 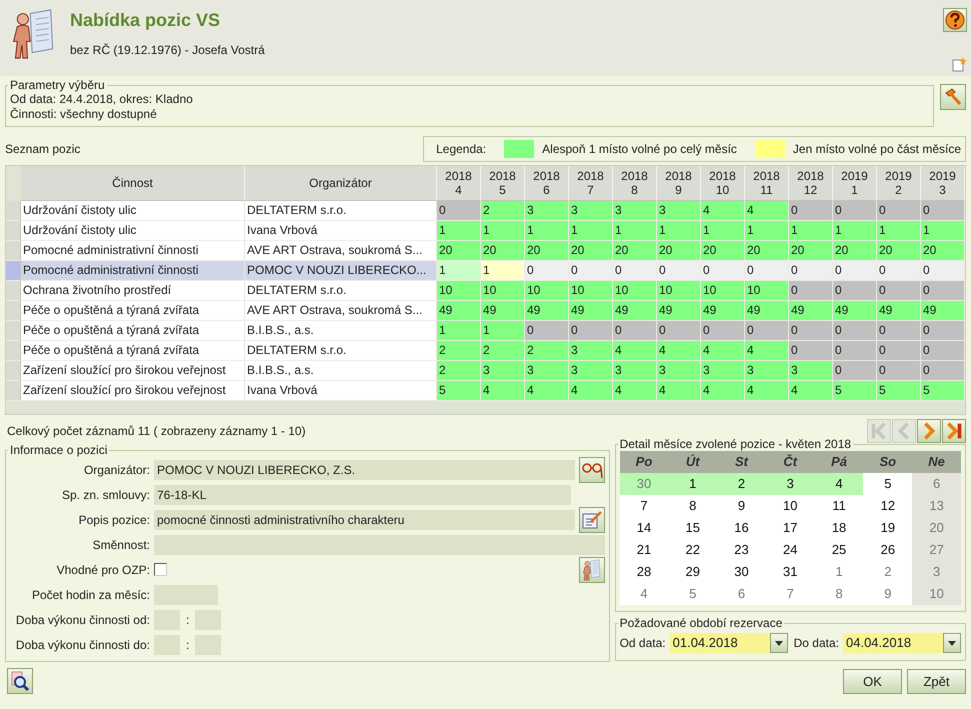 What do you see at coordinates (811, 183) in the screenshot?
I see `column-header: 2018 12` at bounding box center [811, 183].